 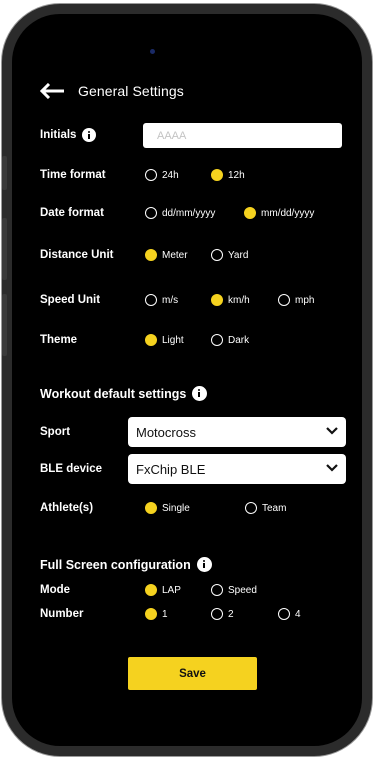 I want to click on radio-speed-kmh: km/h, so click(x=230, y=300).